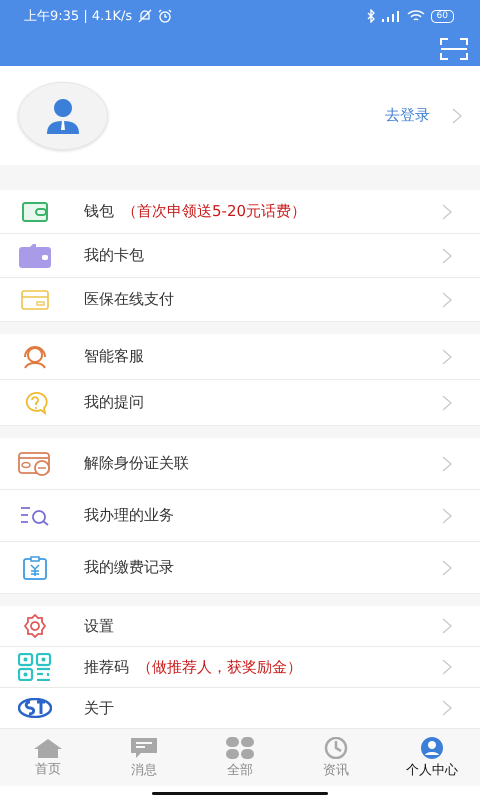 The height and width of the screenshot is (800, 480). Describe the element at coordinates (240, 357) in the screenshot. I see `menu-item: 智能客服` at that location.